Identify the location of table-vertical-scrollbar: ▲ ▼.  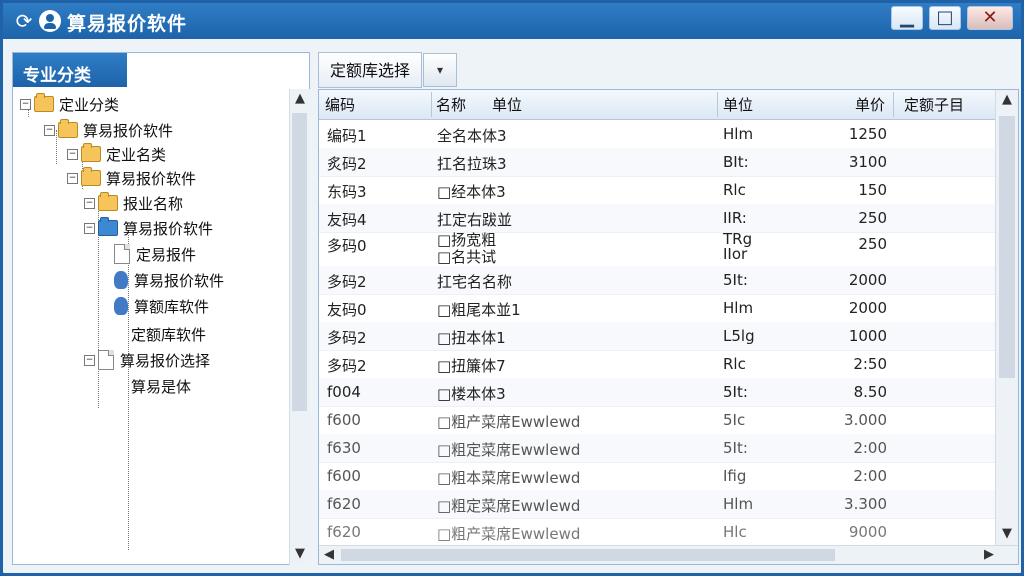
(1006, 318).